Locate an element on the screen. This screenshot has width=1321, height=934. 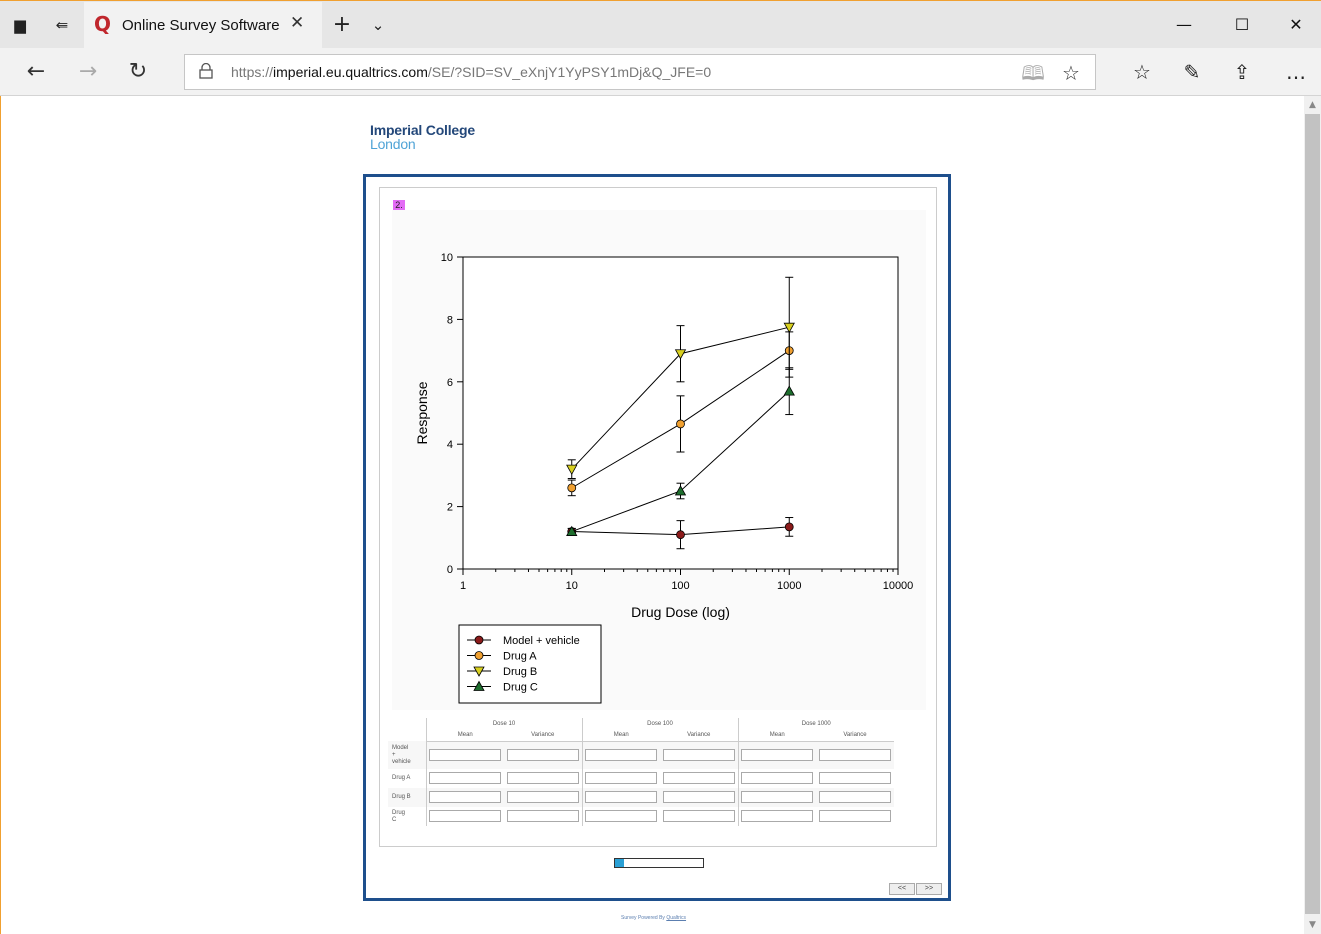
legend-label: Drug B is located at coordinates (520, 672).